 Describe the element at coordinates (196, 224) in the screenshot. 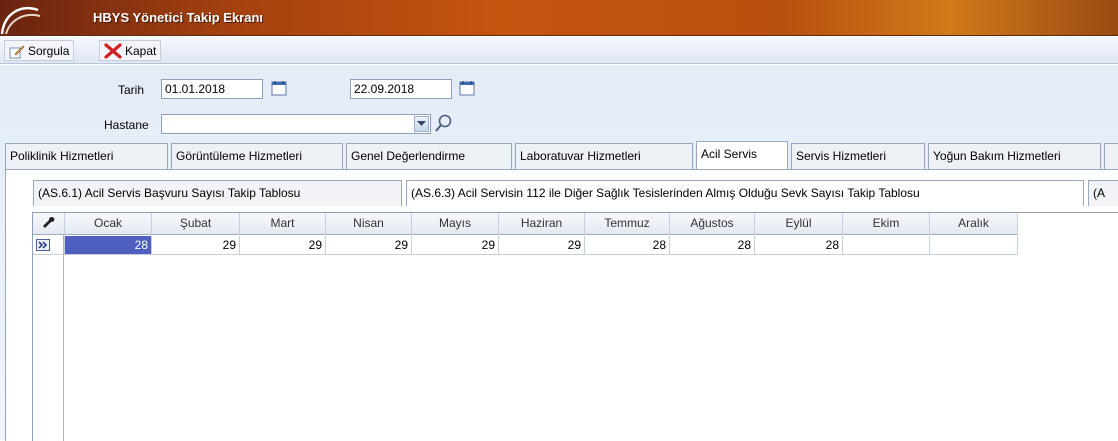

I see `column-header: Şubat` at that location.